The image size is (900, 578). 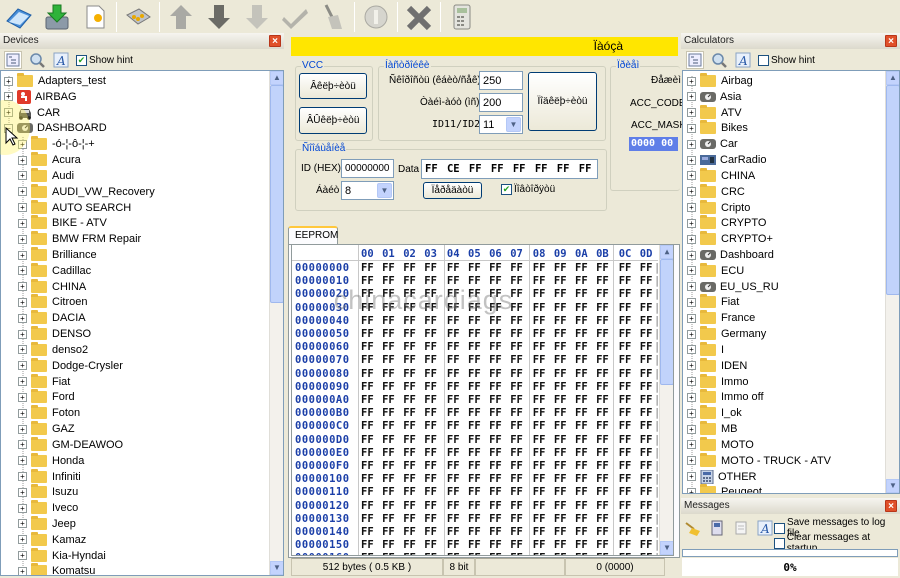 I want to click on hex-row: 00000120 FF FF FF FF FF FF FF FF FF FF FF FF FF FF |, so click(x=476, y=506).